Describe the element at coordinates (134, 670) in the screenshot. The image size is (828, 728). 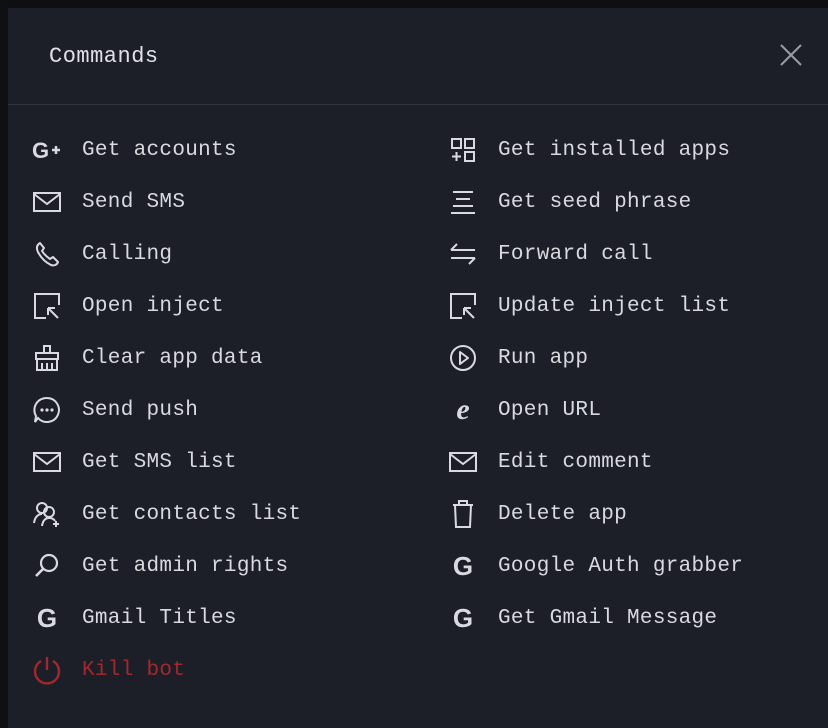
I see `command-label: Kill bot` at that location.